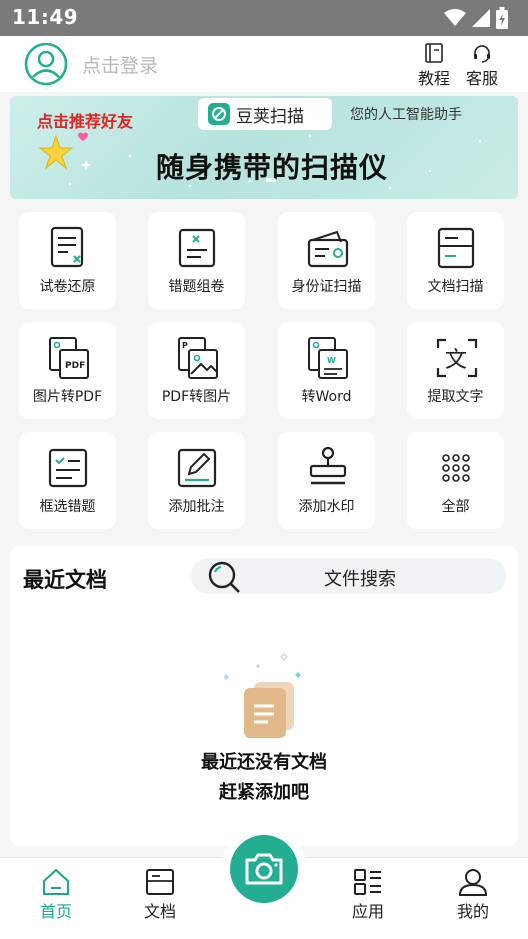 Image resolution: width=528 pixels, height=939 pixels. What do you see at coordinates (472, 911) in the screenshot?
I see `tab-label: 我的` at bounding box center [472, 911].